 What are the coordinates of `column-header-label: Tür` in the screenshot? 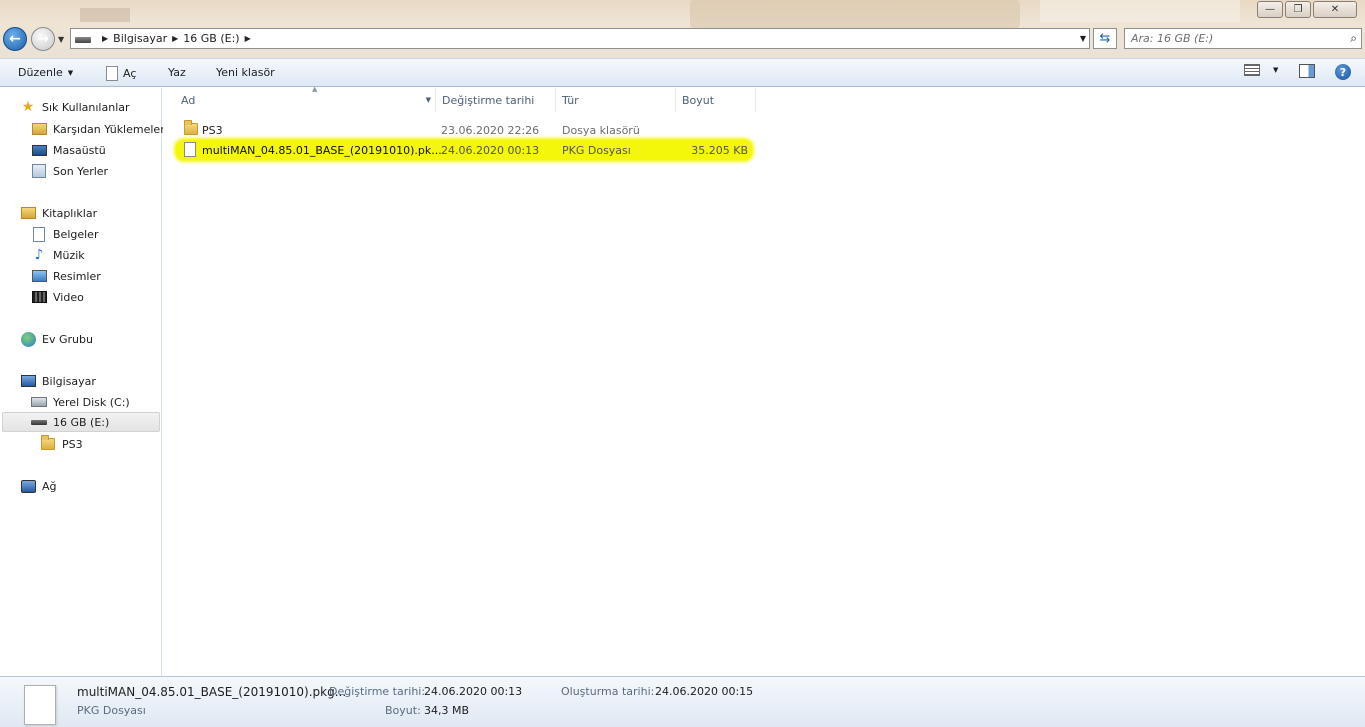 It's located at (570, 100).